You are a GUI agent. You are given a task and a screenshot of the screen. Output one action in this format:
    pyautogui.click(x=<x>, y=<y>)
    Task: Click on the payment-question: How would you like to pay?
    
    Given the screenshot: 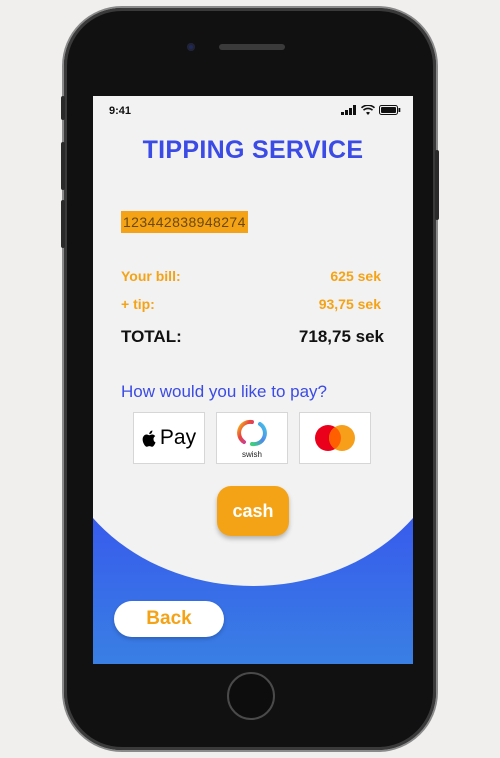 What is the action you would take?
    pyautogui.click(x=224, y=391)
    